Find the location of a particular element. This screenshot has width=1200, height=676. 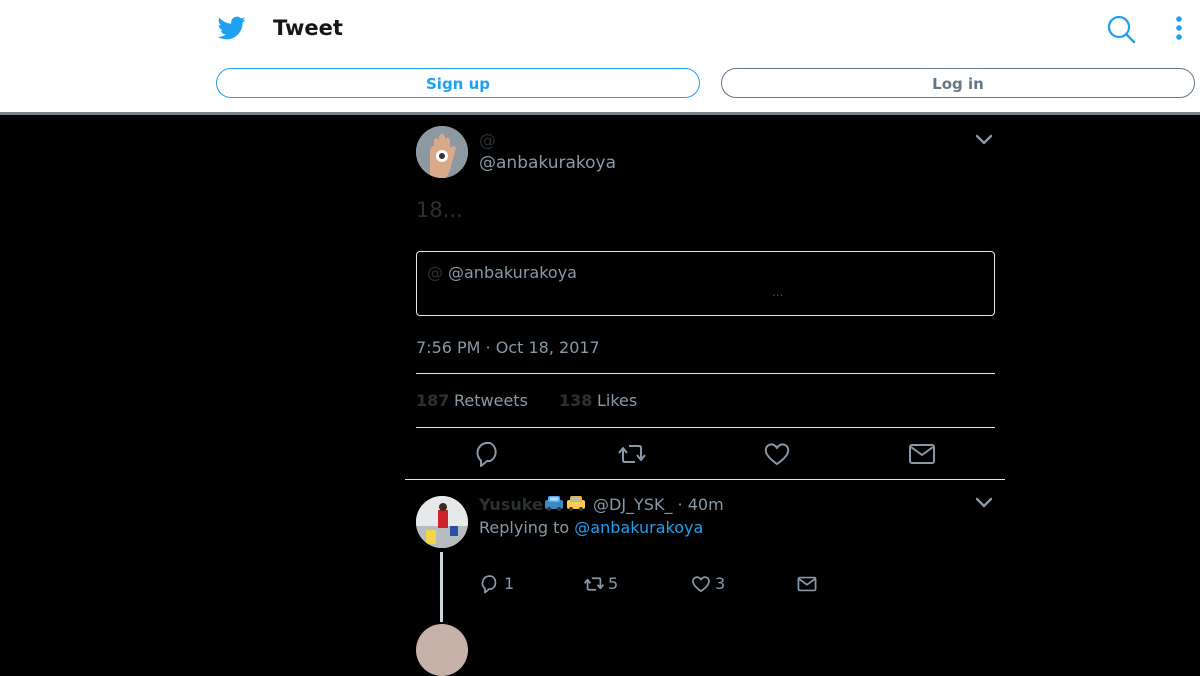

retweet-action: 5 is located at coordinates (601, 584).